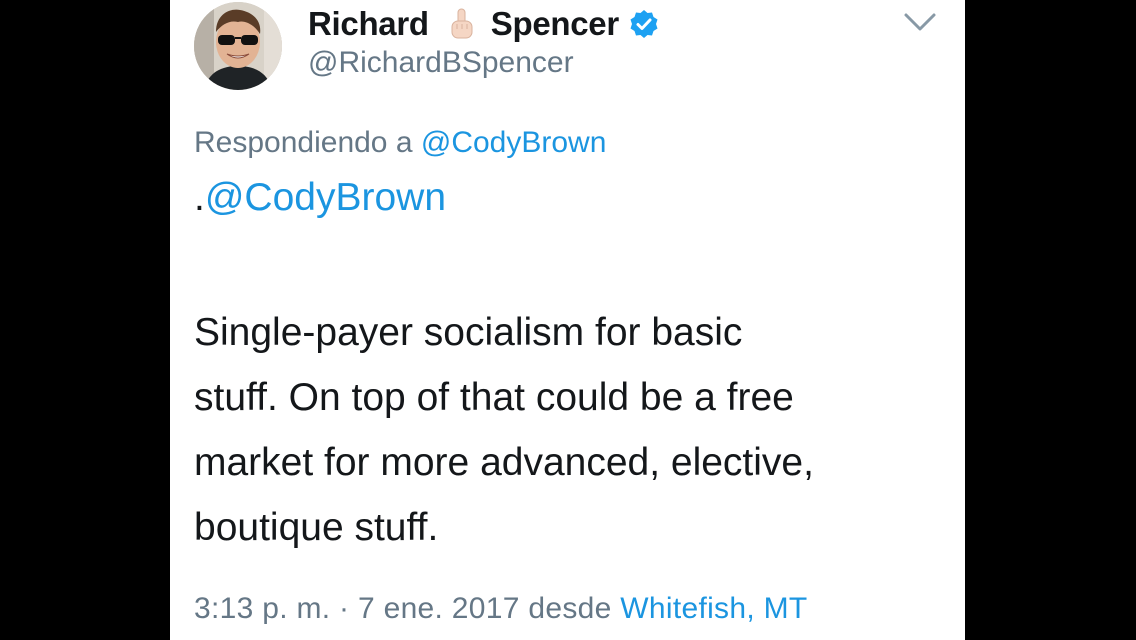 This screenshot has width=1136, height=640. Describe the element at coordinates (368, 24) in the screenshot. I see `author-first-name: Richard` at that location.